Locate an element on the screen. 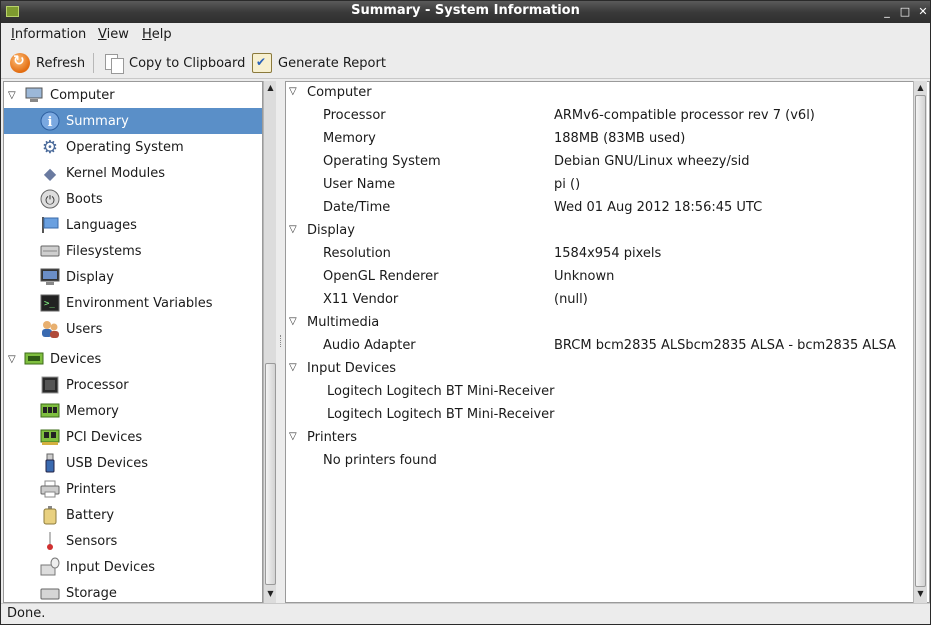  refresh-label: Refresh is located at coordinates (61, 63).